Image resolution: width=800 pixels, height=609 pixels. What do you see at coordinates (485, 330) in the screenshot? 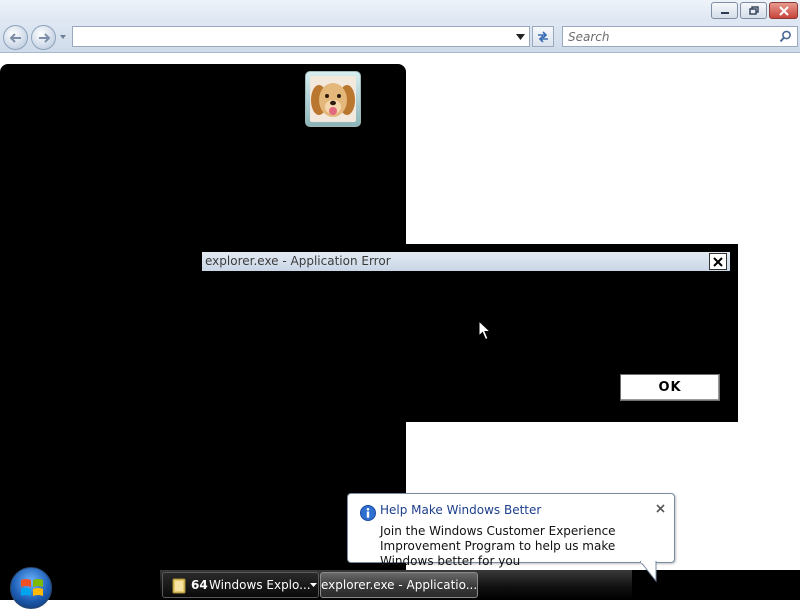
I see `mouse-cursor-icon` at bounding box center [485, 330].